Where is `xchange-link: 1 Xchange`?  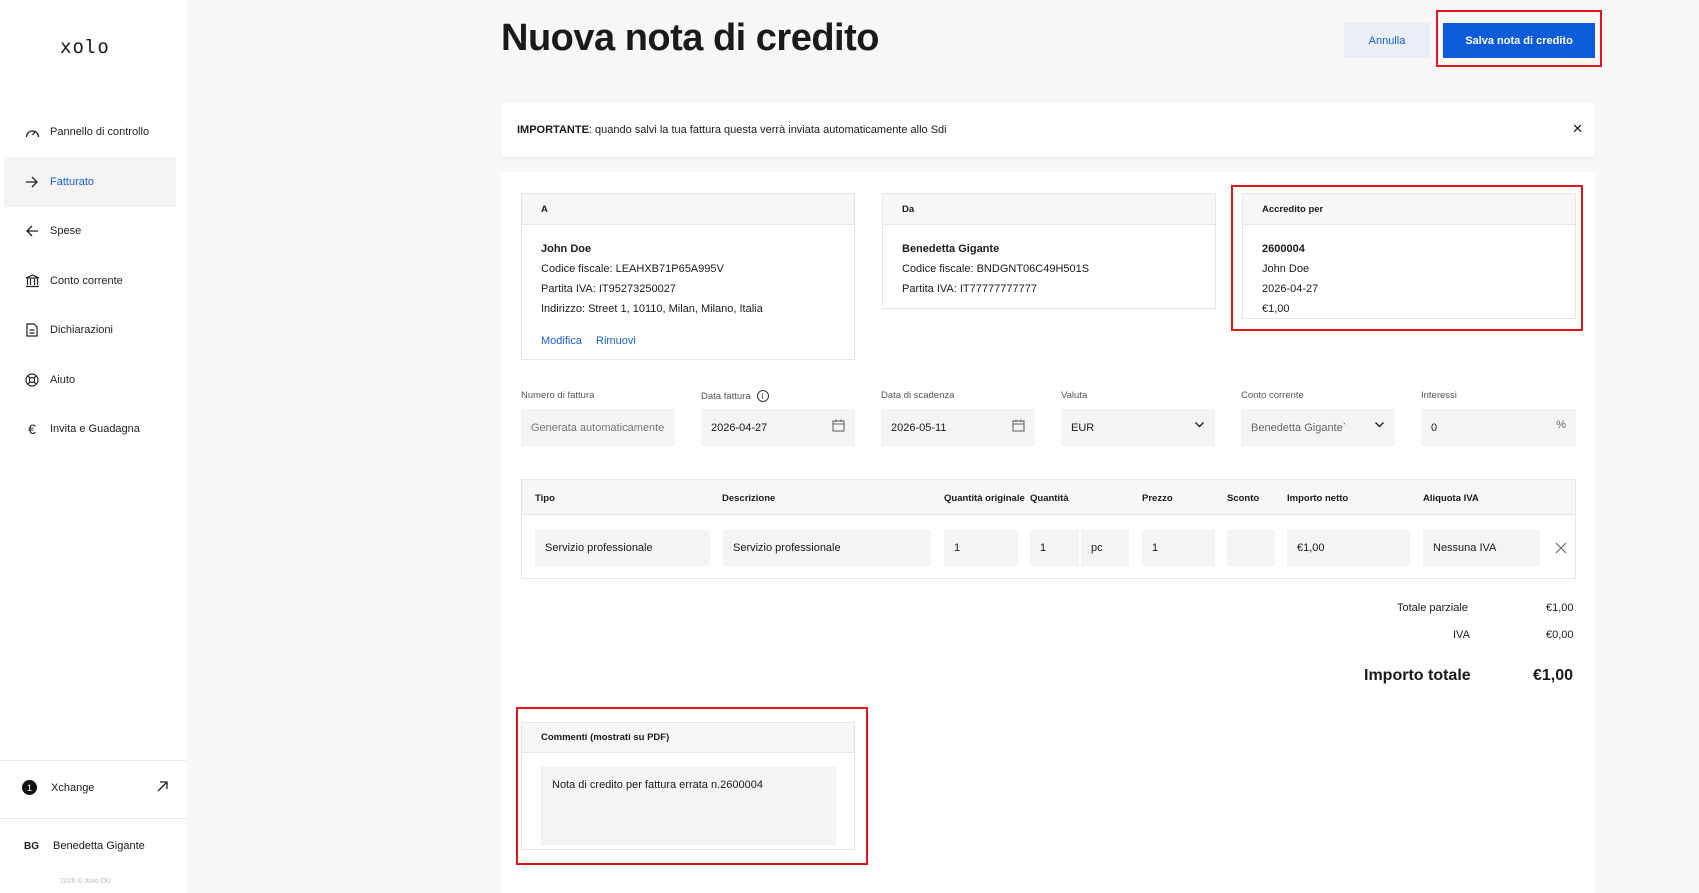
xchange-link: 1 Xchange is located at coordinates (95, 787).